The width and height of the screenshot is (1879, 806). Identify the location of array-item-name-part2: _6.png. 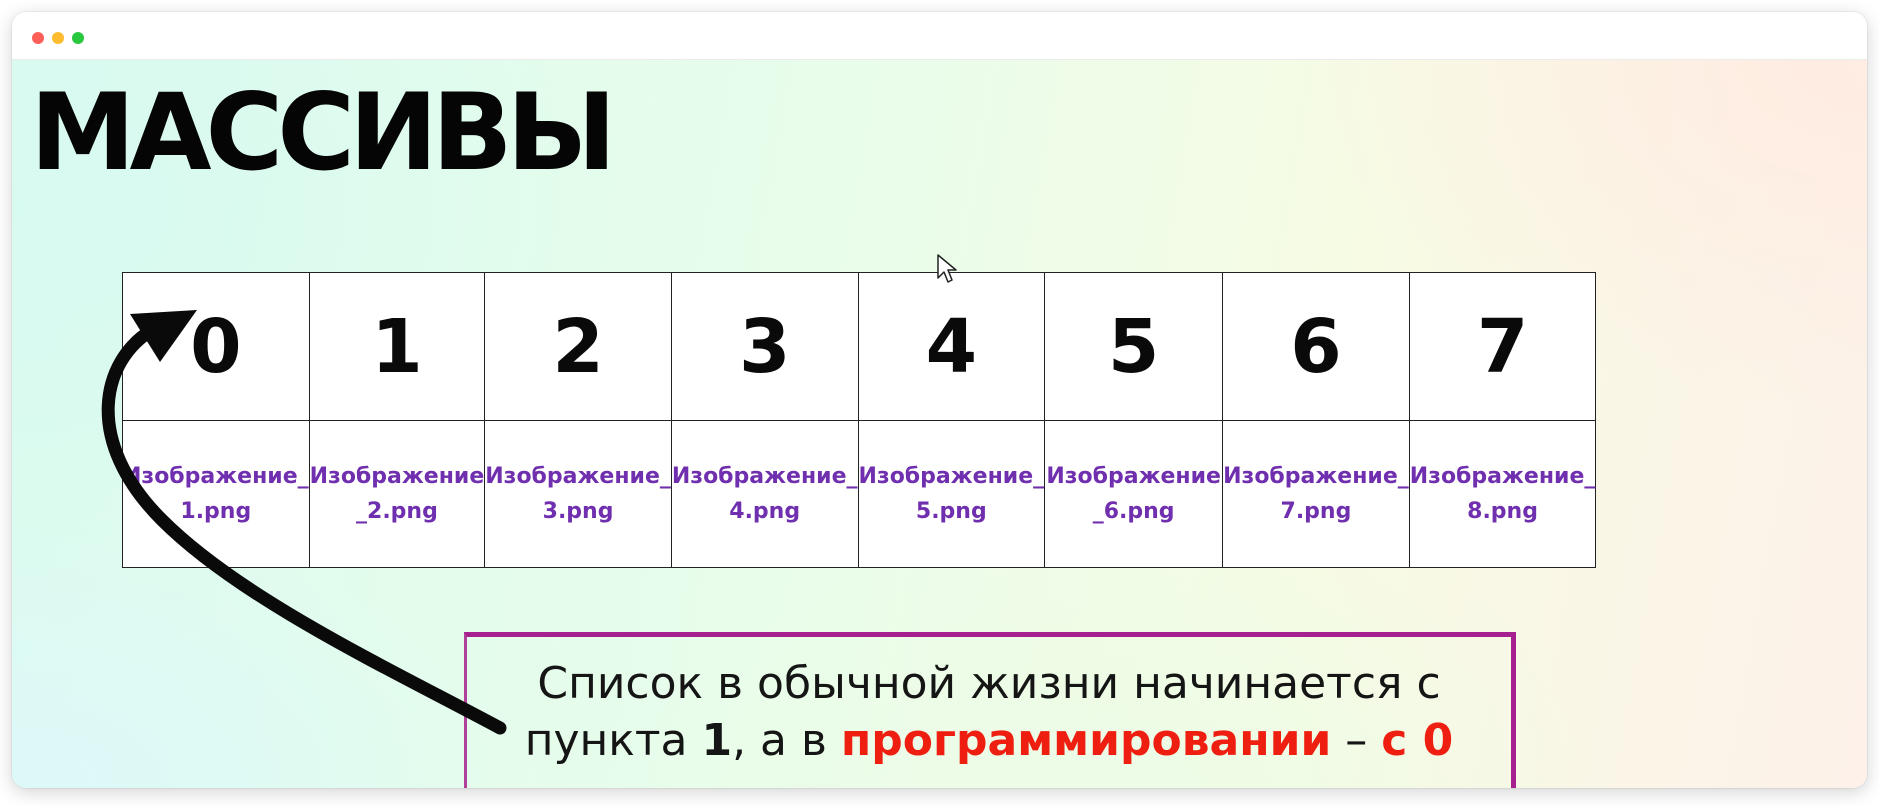
(1133, 511).